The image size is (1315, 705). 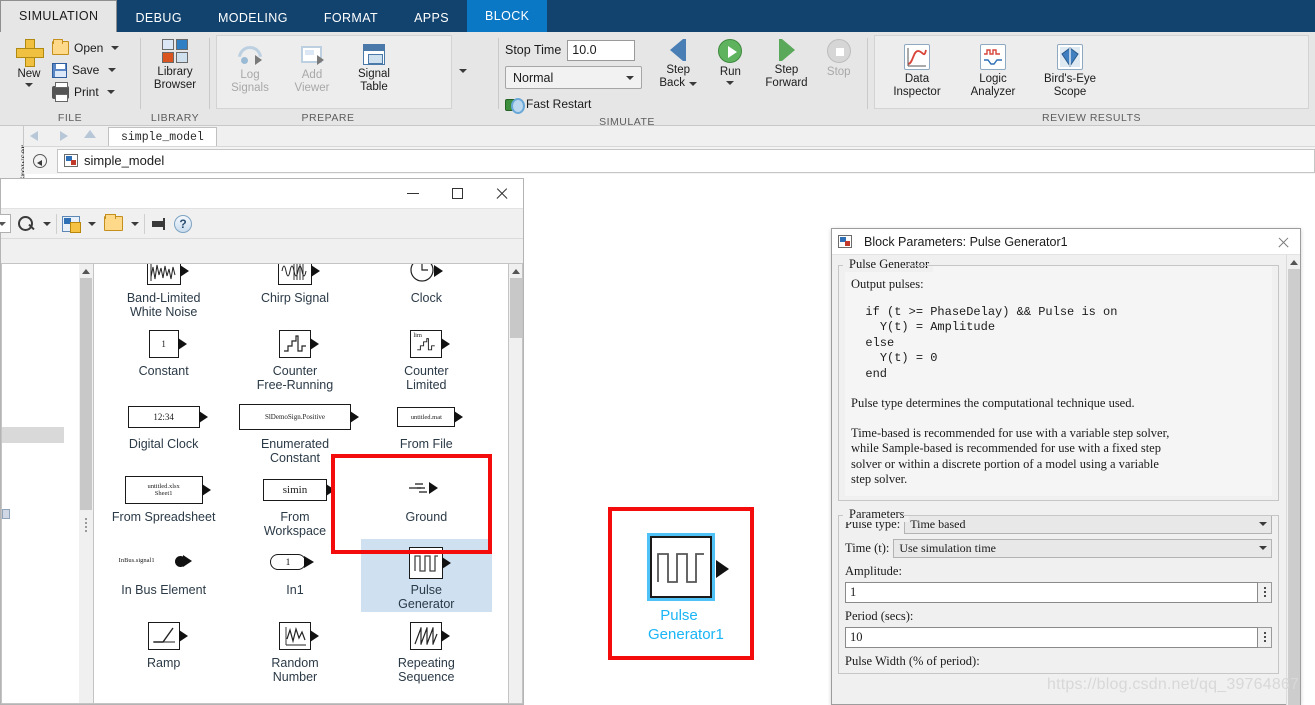 I want to click on close-icon, so click(x=501, y=193).